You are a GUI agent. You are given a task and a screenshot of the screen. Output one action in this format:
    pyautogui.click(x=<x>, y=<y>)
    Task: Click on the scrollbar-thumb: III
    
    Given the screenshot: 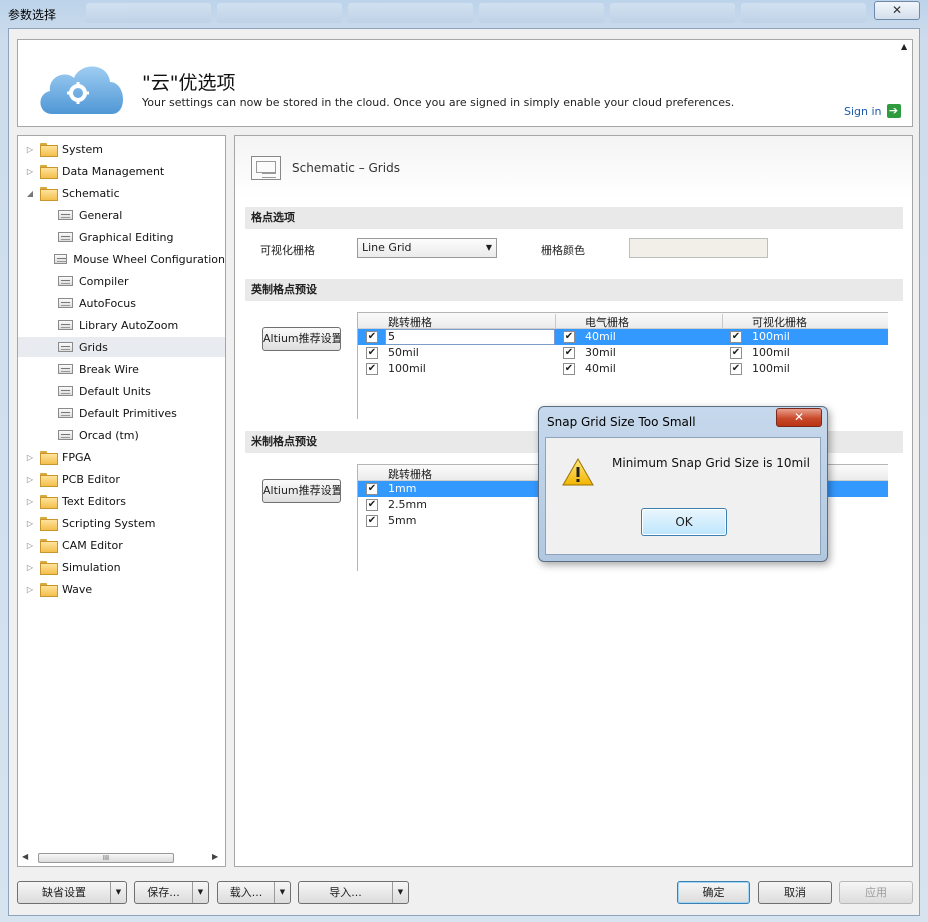 What is the action you would take?
    pyautogui.click(x=106, y=858)
    